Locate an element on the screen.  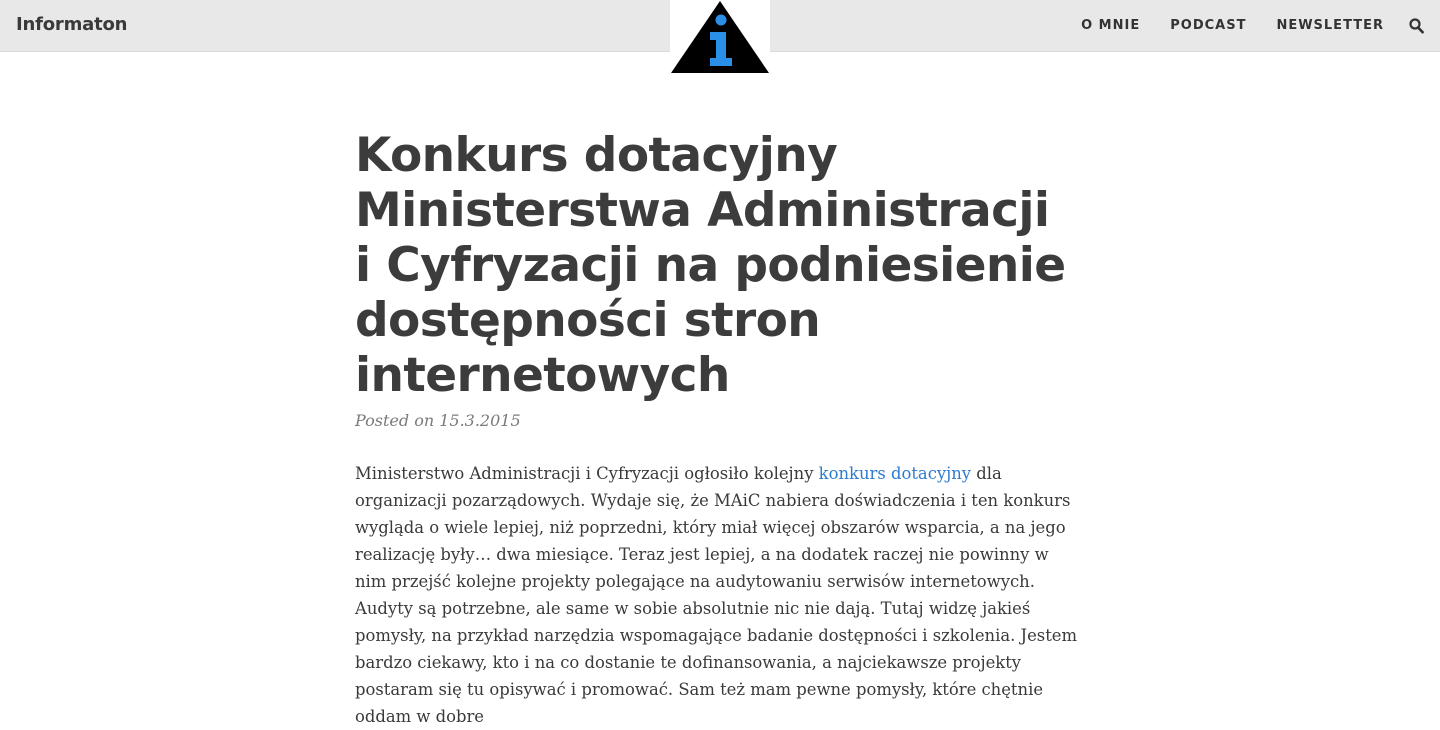
nav-item-podcast: PODCAST is located at coordinates (1208, 25).